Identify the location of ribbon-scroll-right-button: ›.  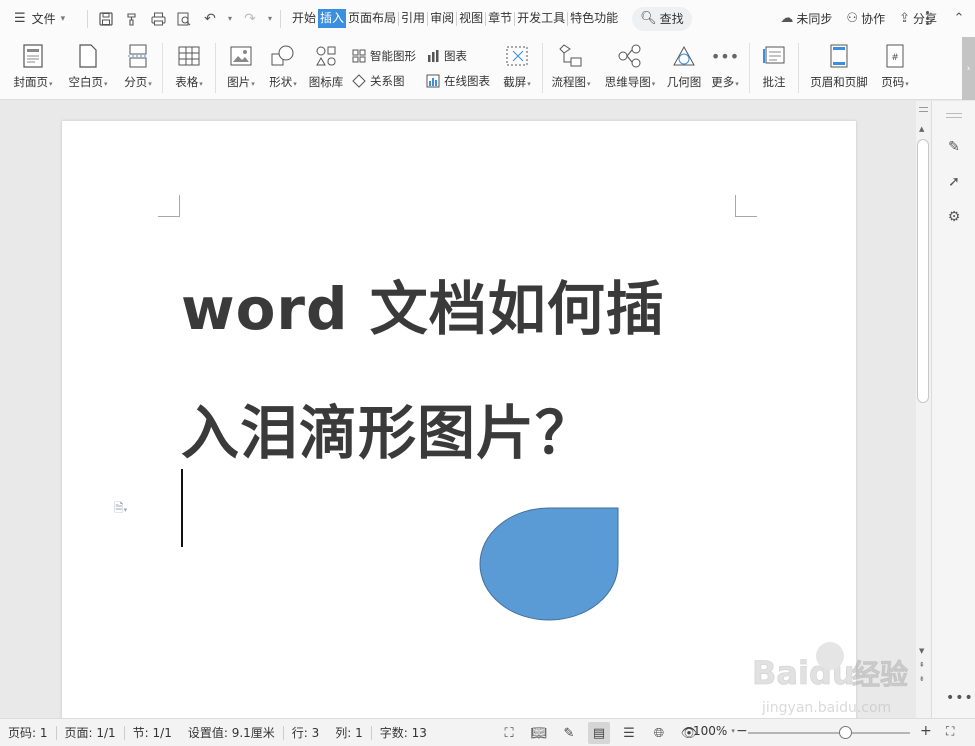
(968, 68).